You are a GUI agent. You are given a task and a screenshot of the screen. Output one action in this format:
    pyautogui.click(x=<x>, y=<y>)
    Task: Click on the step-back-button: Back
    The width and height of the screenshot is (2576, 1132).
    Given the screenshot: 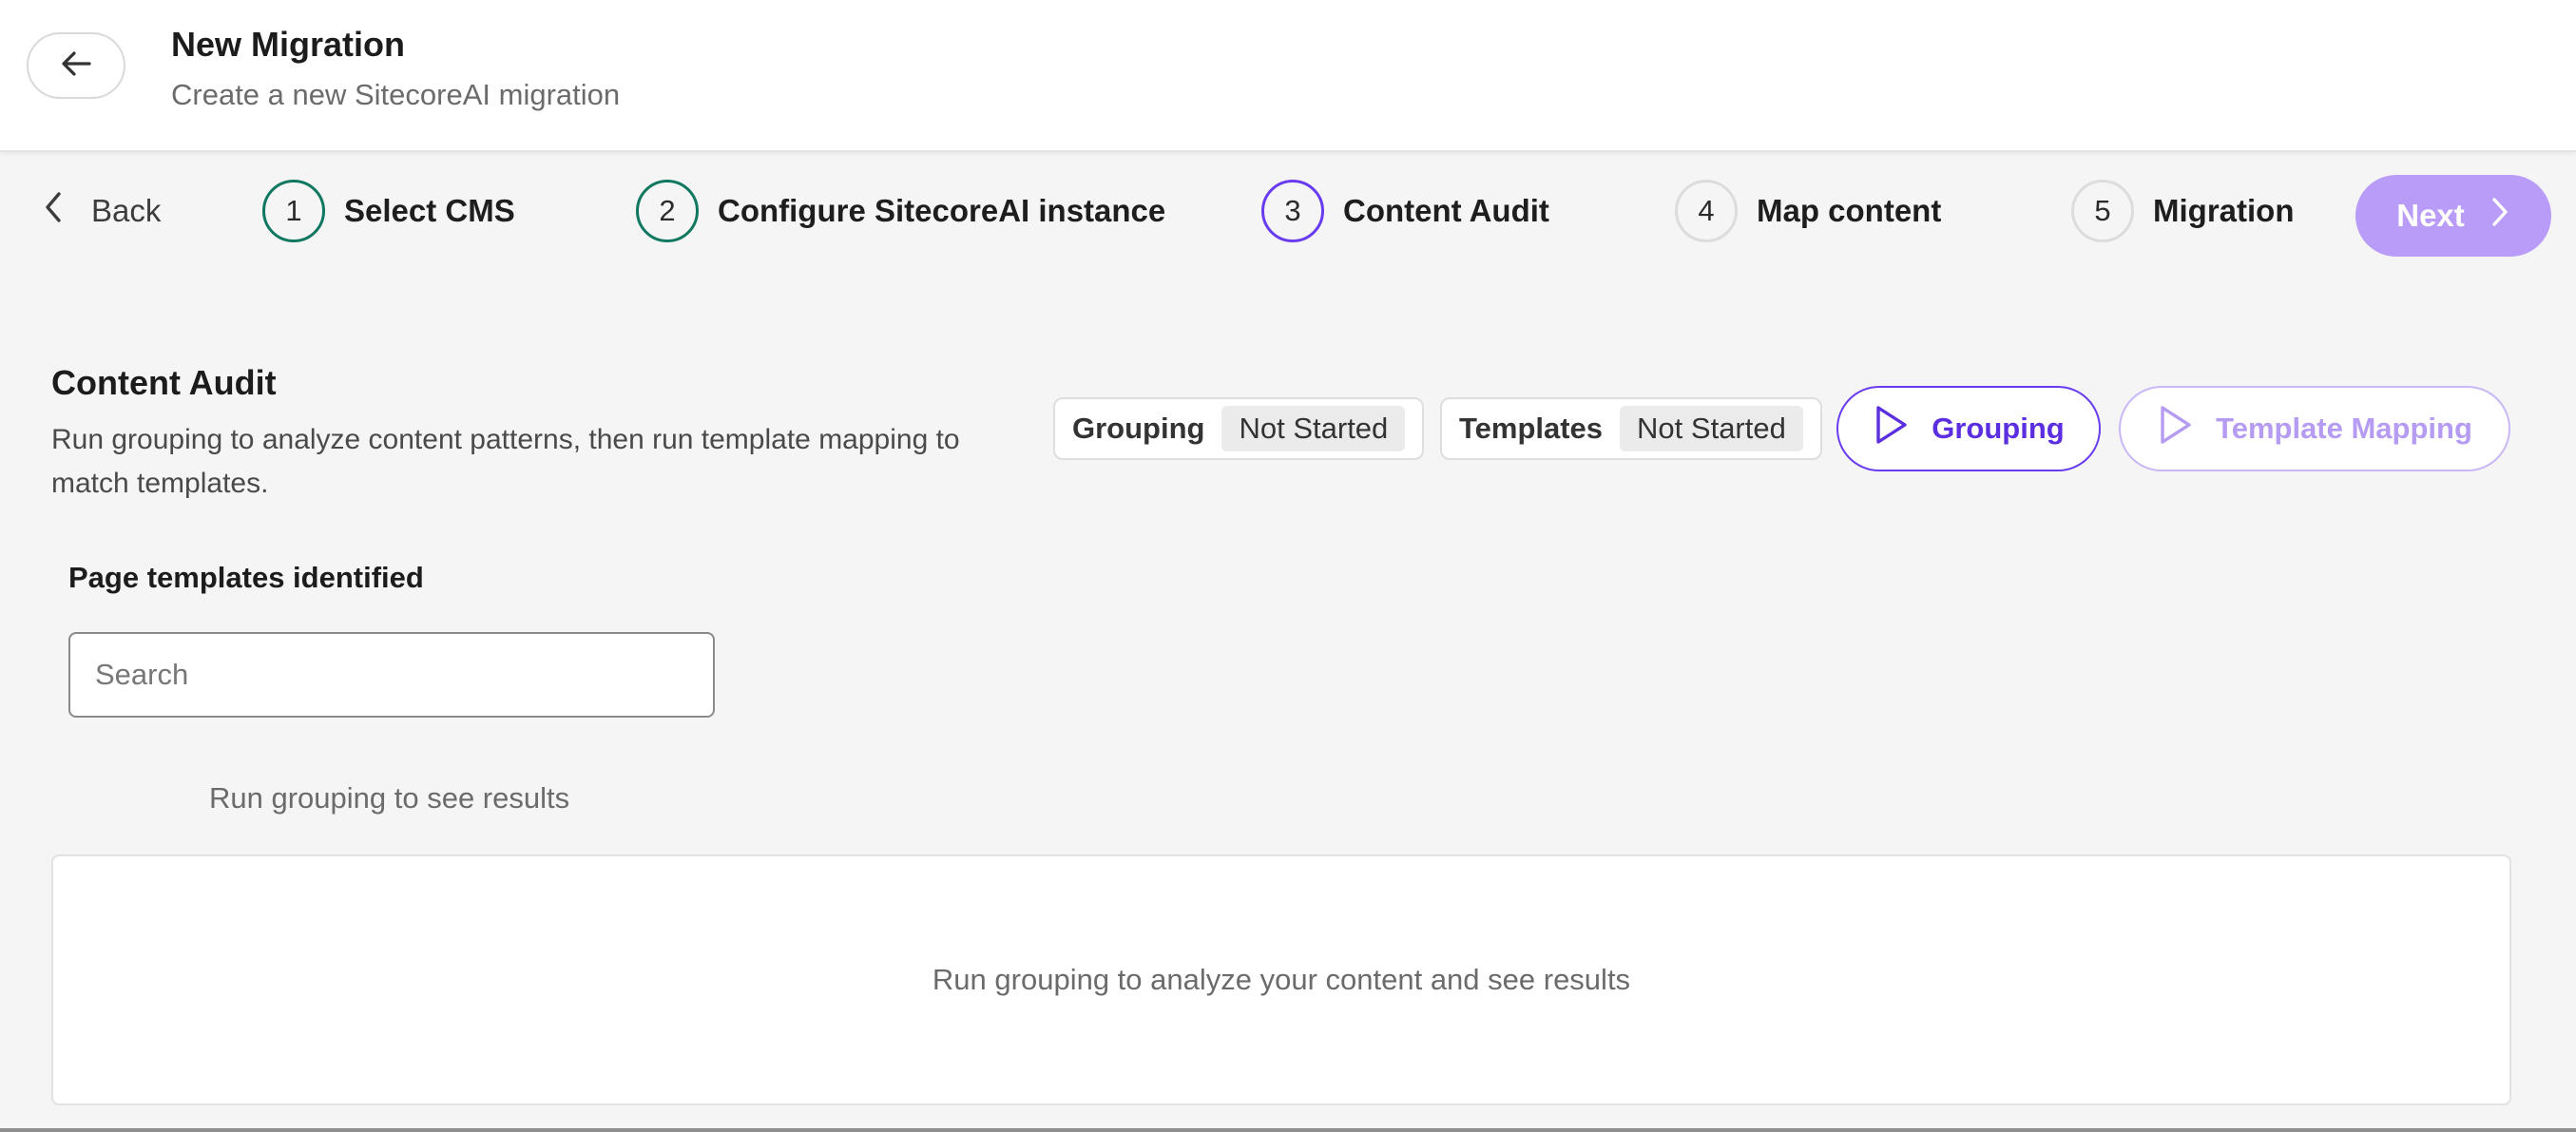 What is the action you would take?
    pyautogui.click(x=101, y=211)
    